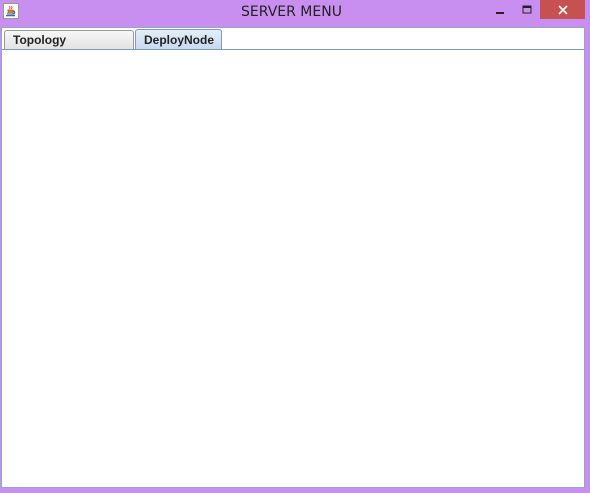  Describe the element at coordinates (178, 39) in the screenshot. I see `tab-deploynode: DeployNode` at that location.